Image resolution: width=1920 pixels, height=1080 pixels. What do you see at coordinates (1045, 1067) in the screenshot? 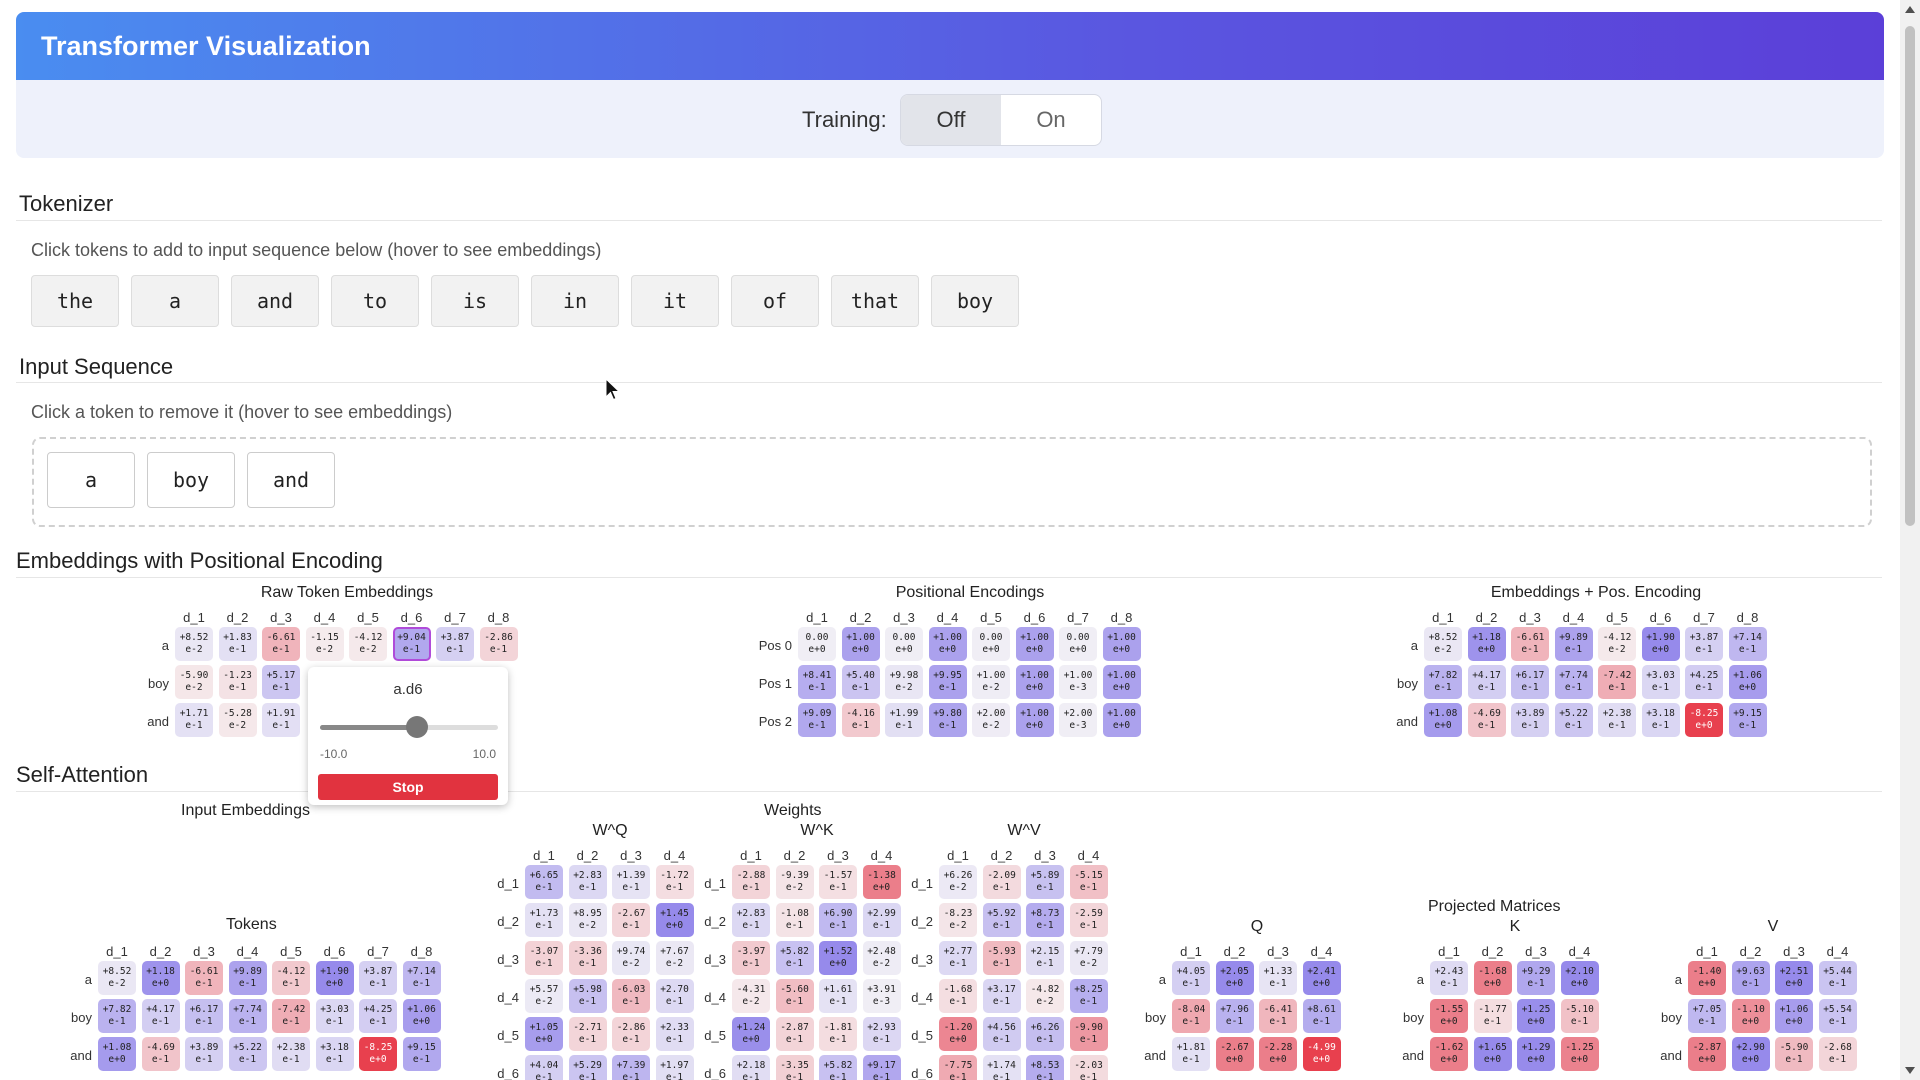
I see `matrix-cell: +8.53 e-1` at bounding box center [1045, 1067].